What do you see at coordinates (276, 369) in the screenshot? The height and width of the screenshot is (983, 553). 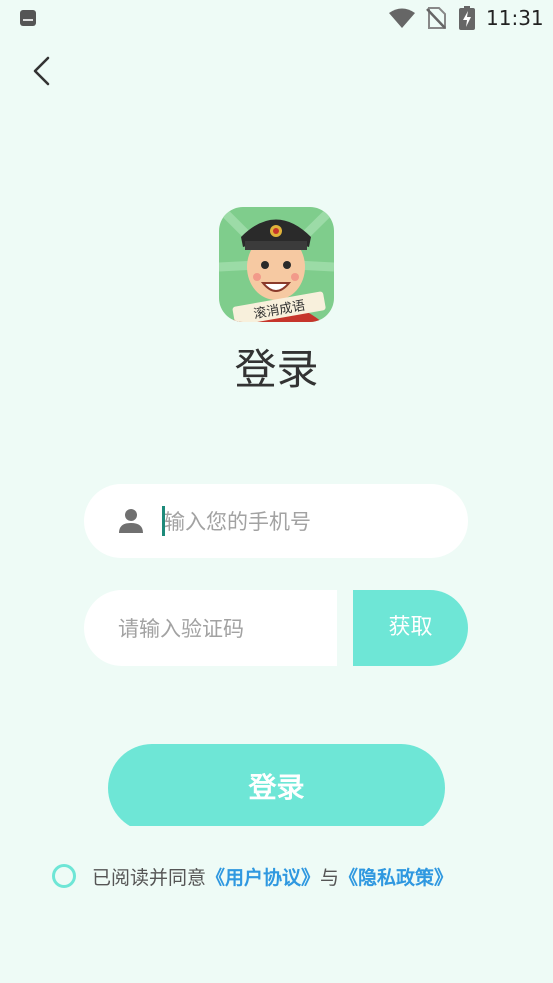 I see `page-title: 登录` at bounding box center [276, 369].